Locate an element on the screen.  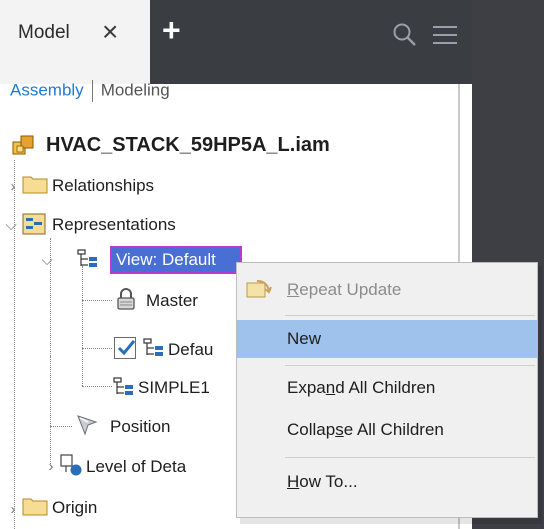
menu-item-label: Expand All Children is located at coordinates (361, 387).